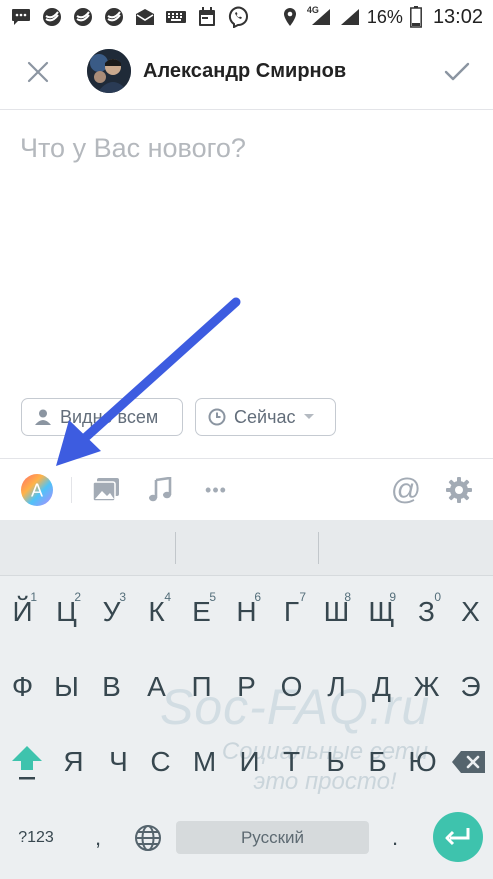  What do you see at coordinates (302, 597) in the screenshot?
I see `key-hint: 7` at bounding box center [302, 597].